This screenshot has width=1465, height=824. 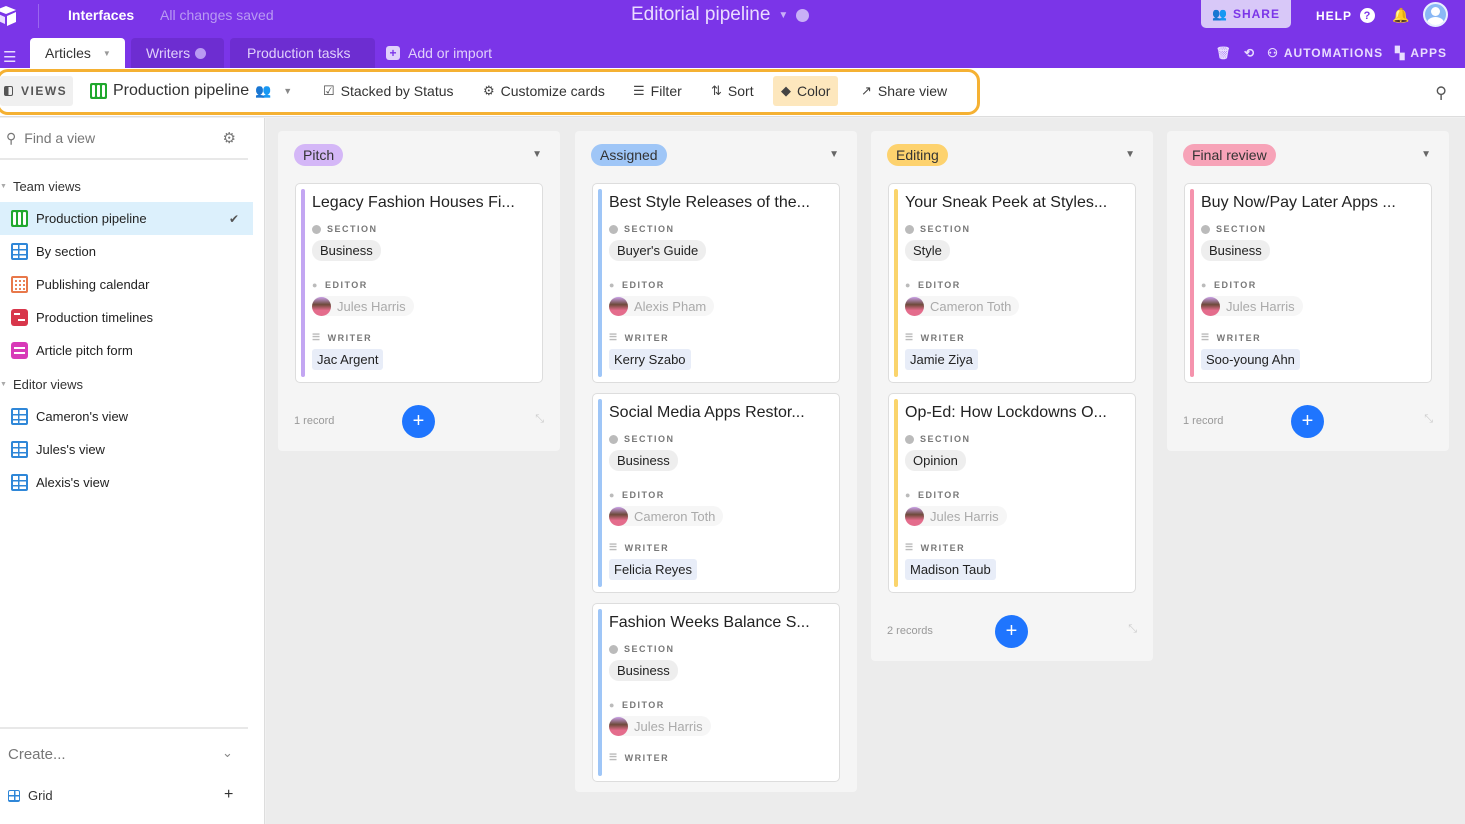 I want to click on apps-button: ▚ APPS, so click(x=1421, y=53).